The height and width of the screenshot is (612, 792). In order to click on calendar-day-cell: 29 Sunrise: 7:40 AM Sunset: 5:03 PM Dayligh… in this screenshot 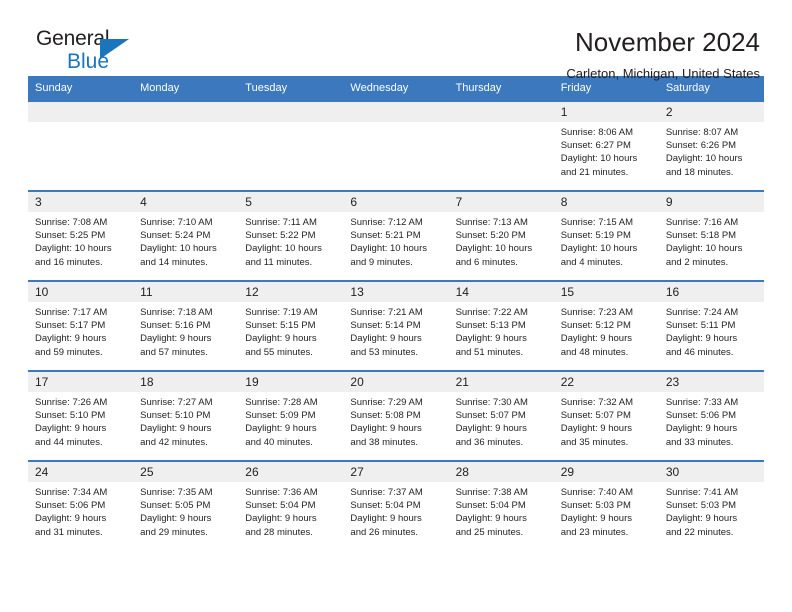, I will do `click(606, 505)`.